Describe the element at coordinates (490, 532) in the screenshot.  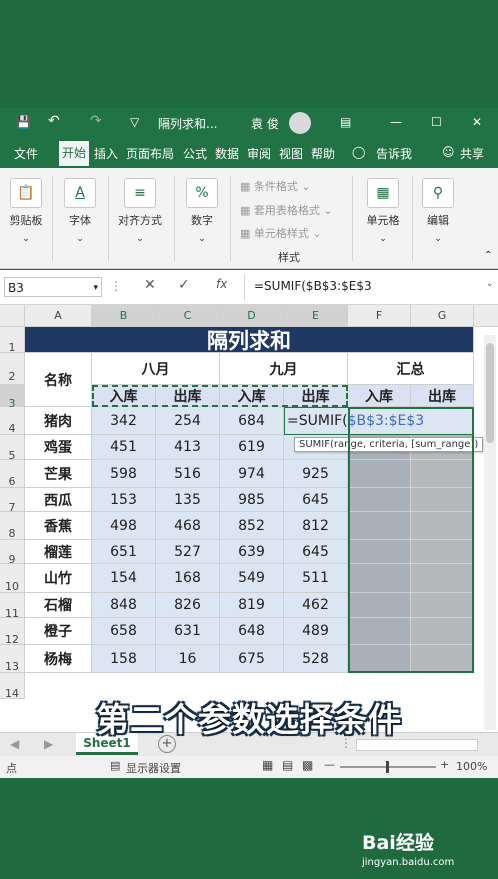
I see `vertical-scrollbar` at that location.